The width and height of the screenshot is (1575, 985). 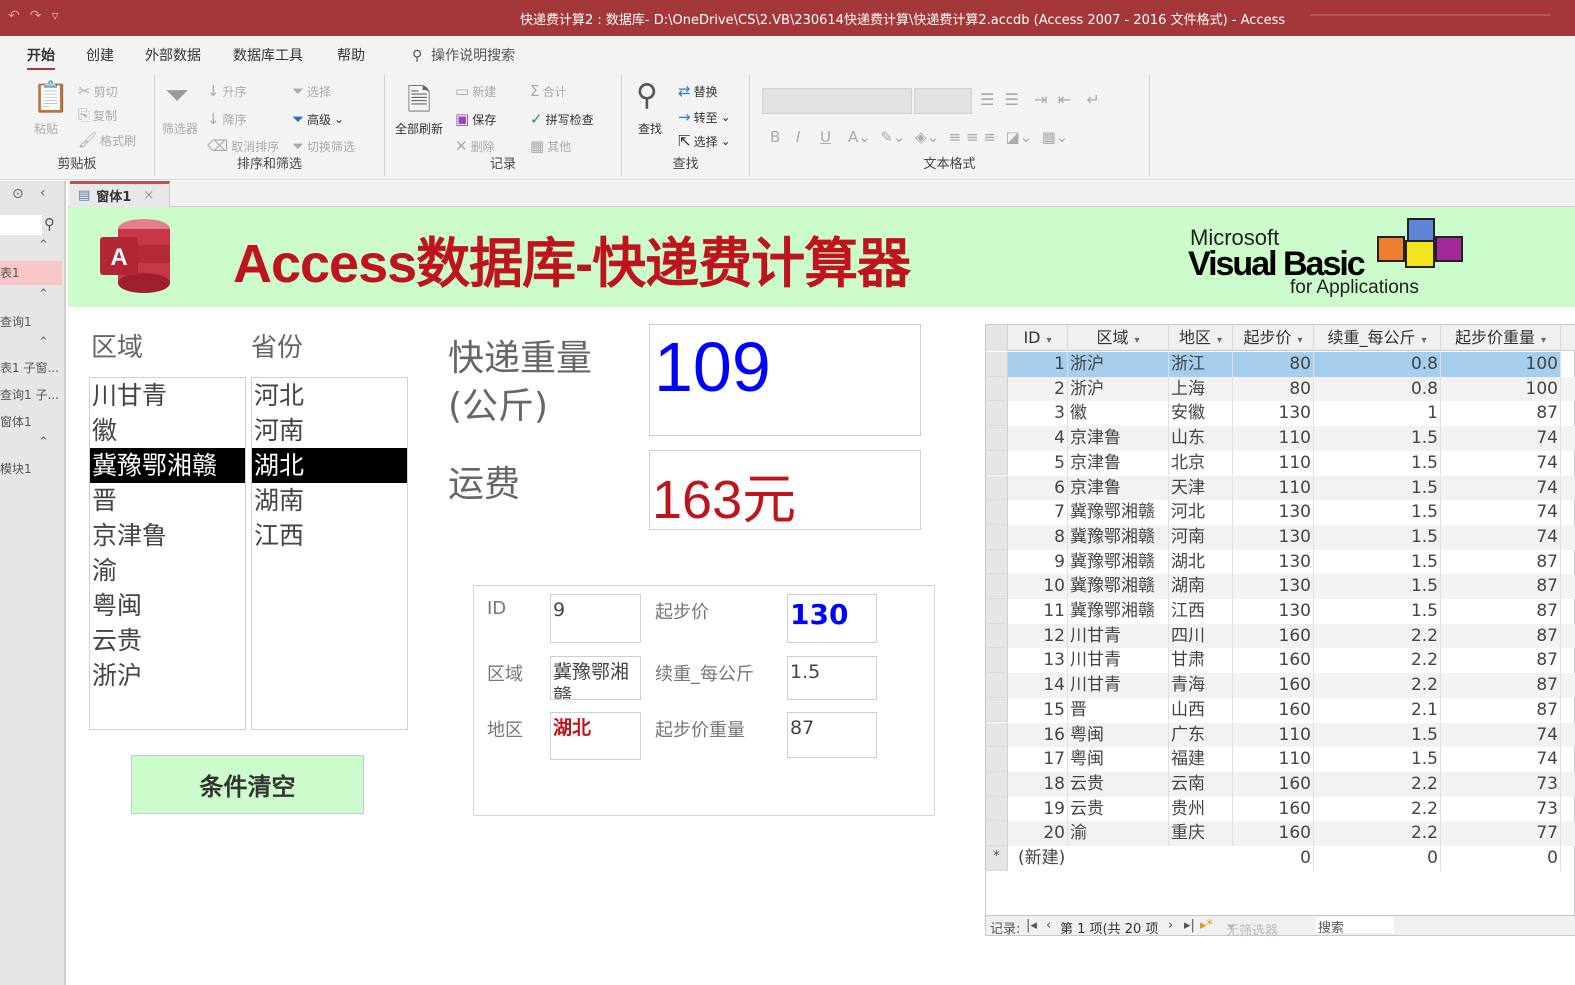 I want to click on table-row: 12 川甘青 四川 160 2.2 87, so click(x=1280, y=636).